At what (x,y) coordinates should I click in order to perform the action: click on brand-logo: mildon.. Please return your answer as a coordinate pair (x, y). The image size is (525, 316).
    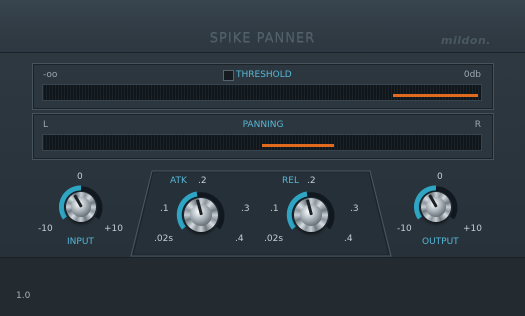
    Looking at the image, I should click on (466, 40).